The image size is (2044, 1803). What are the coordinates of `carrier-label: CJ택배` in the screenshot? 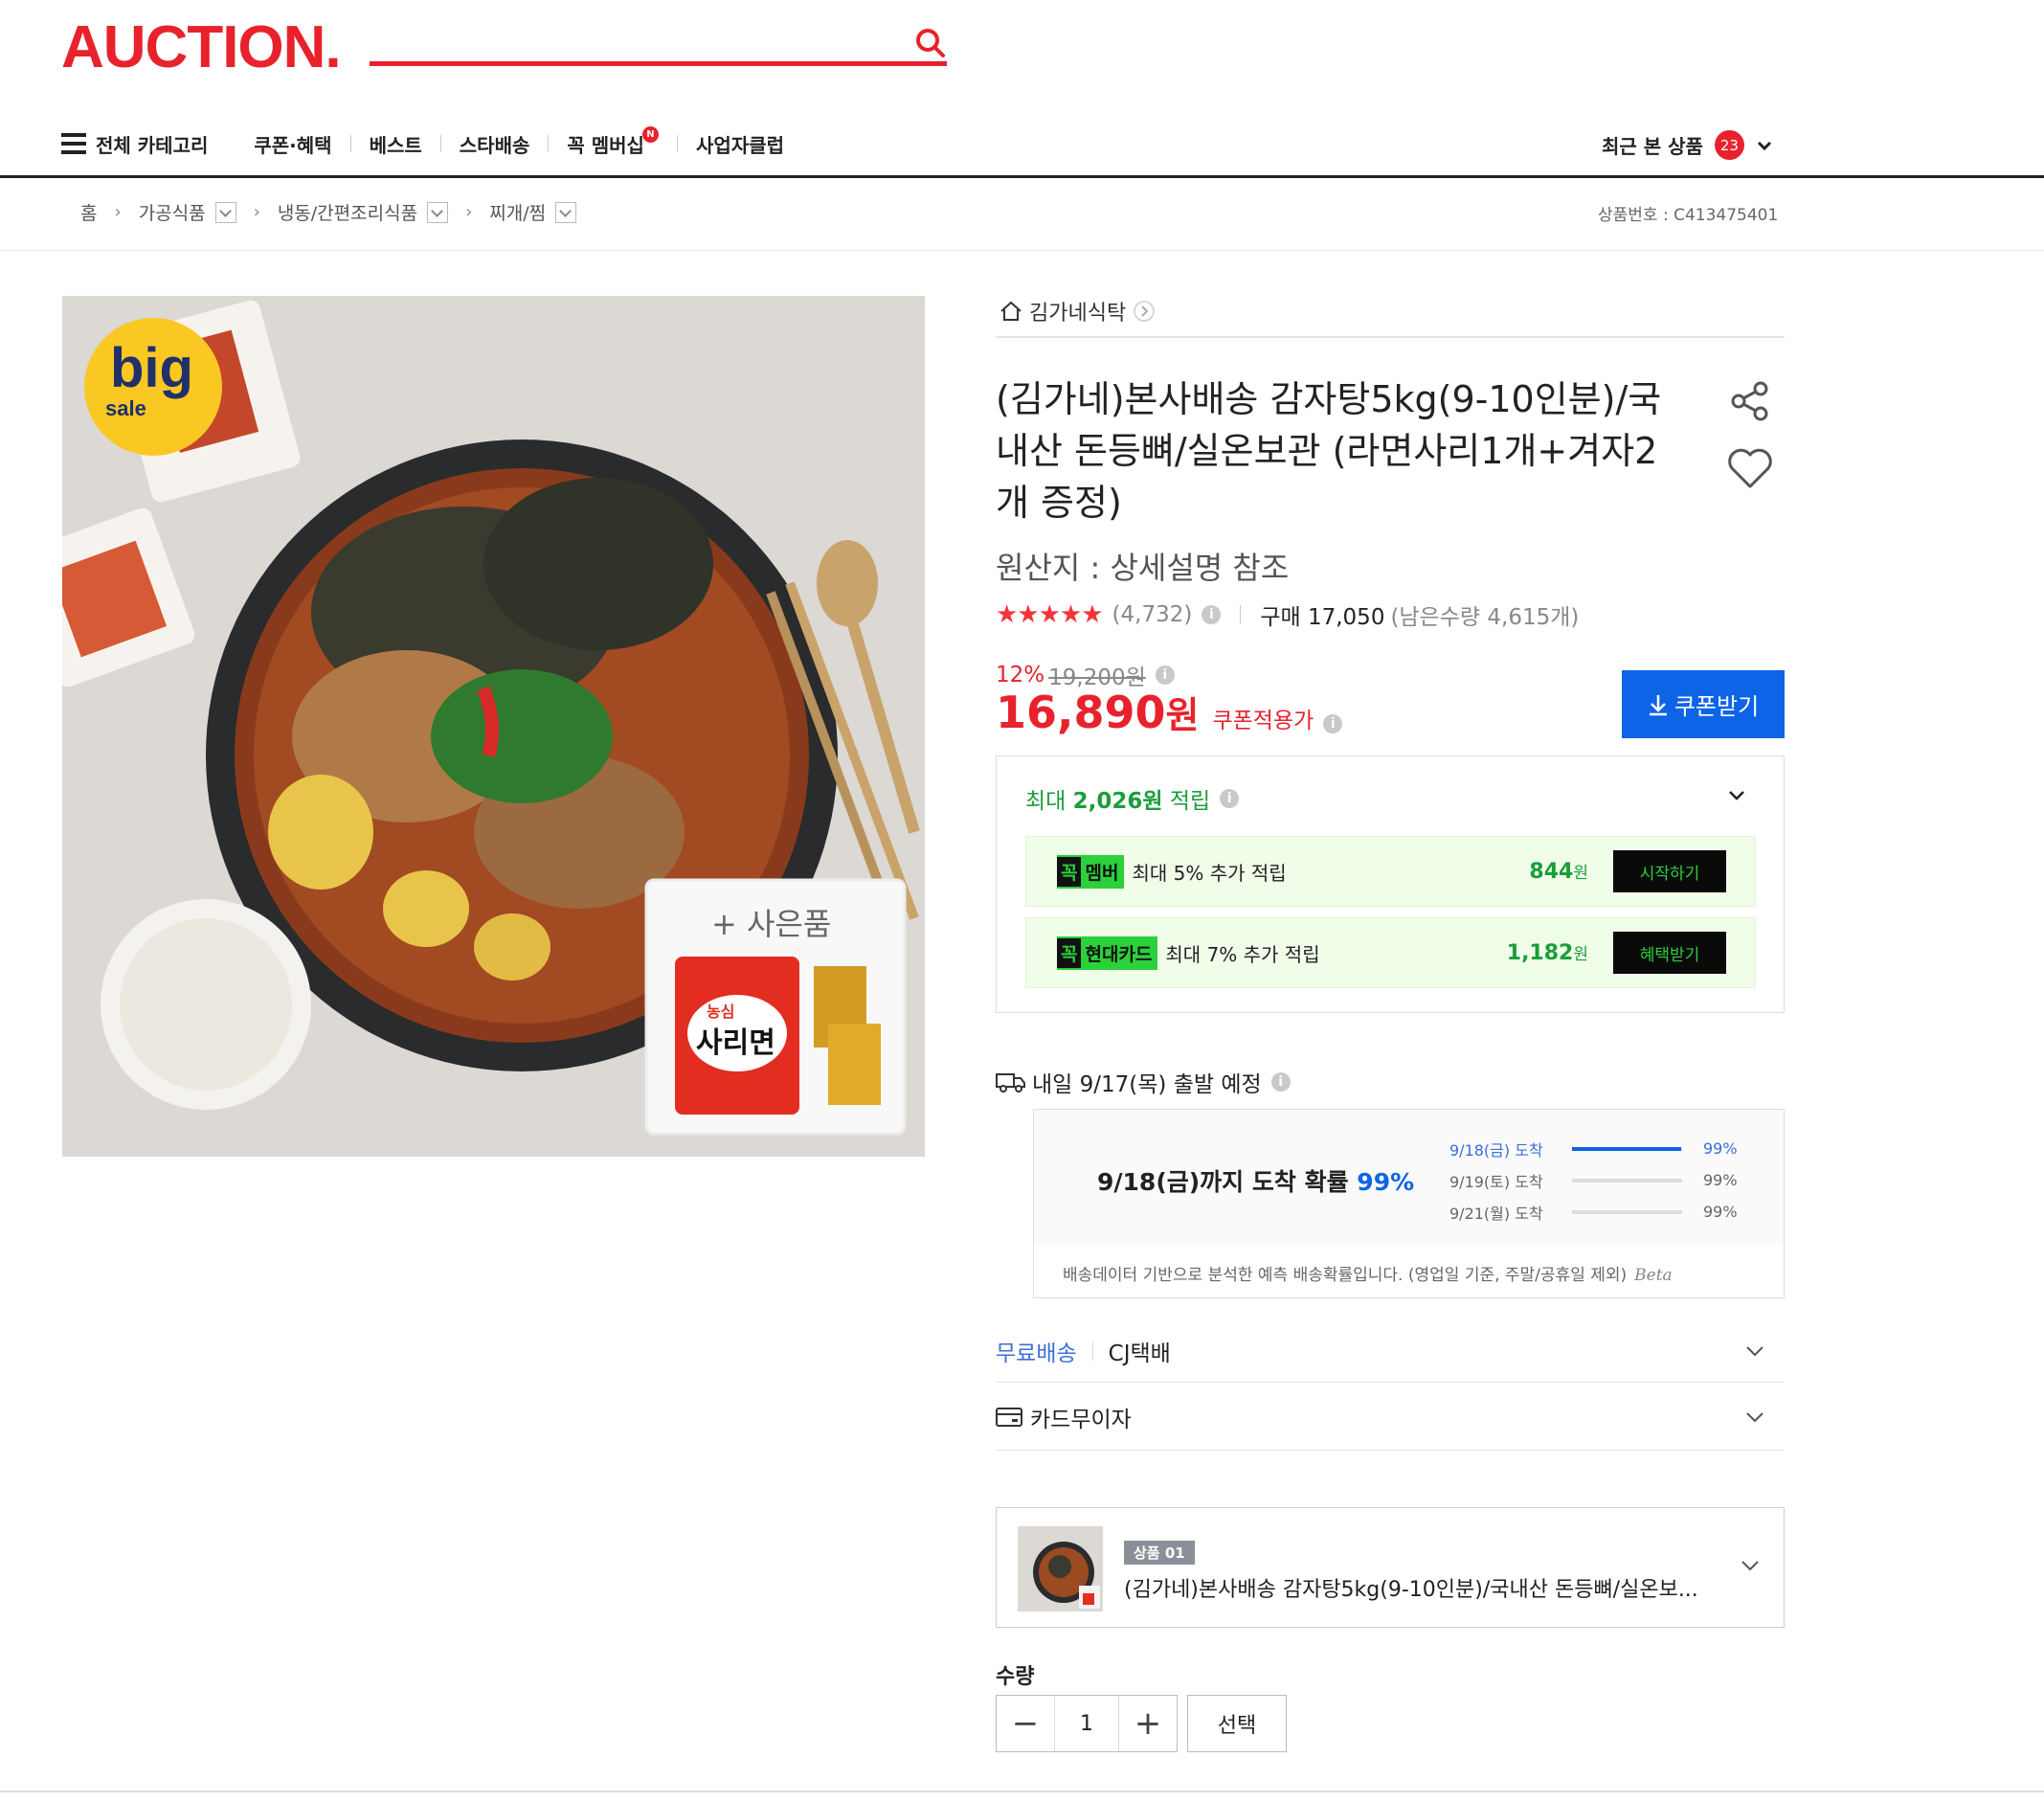 It's located at (1139, 1353).